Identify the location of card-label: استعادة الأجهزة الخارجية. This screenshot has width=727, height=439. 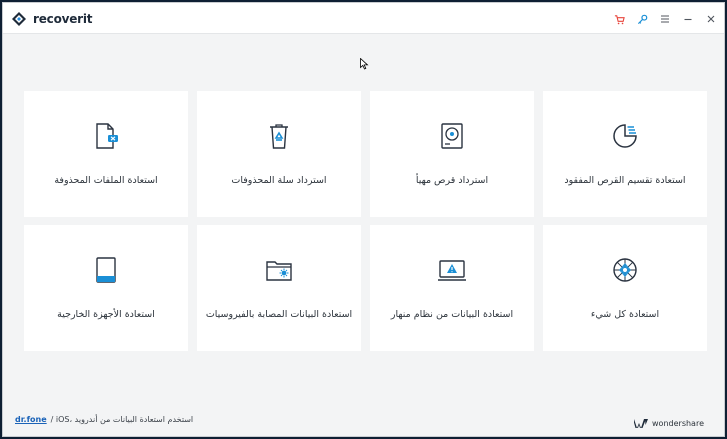
(106, 314).